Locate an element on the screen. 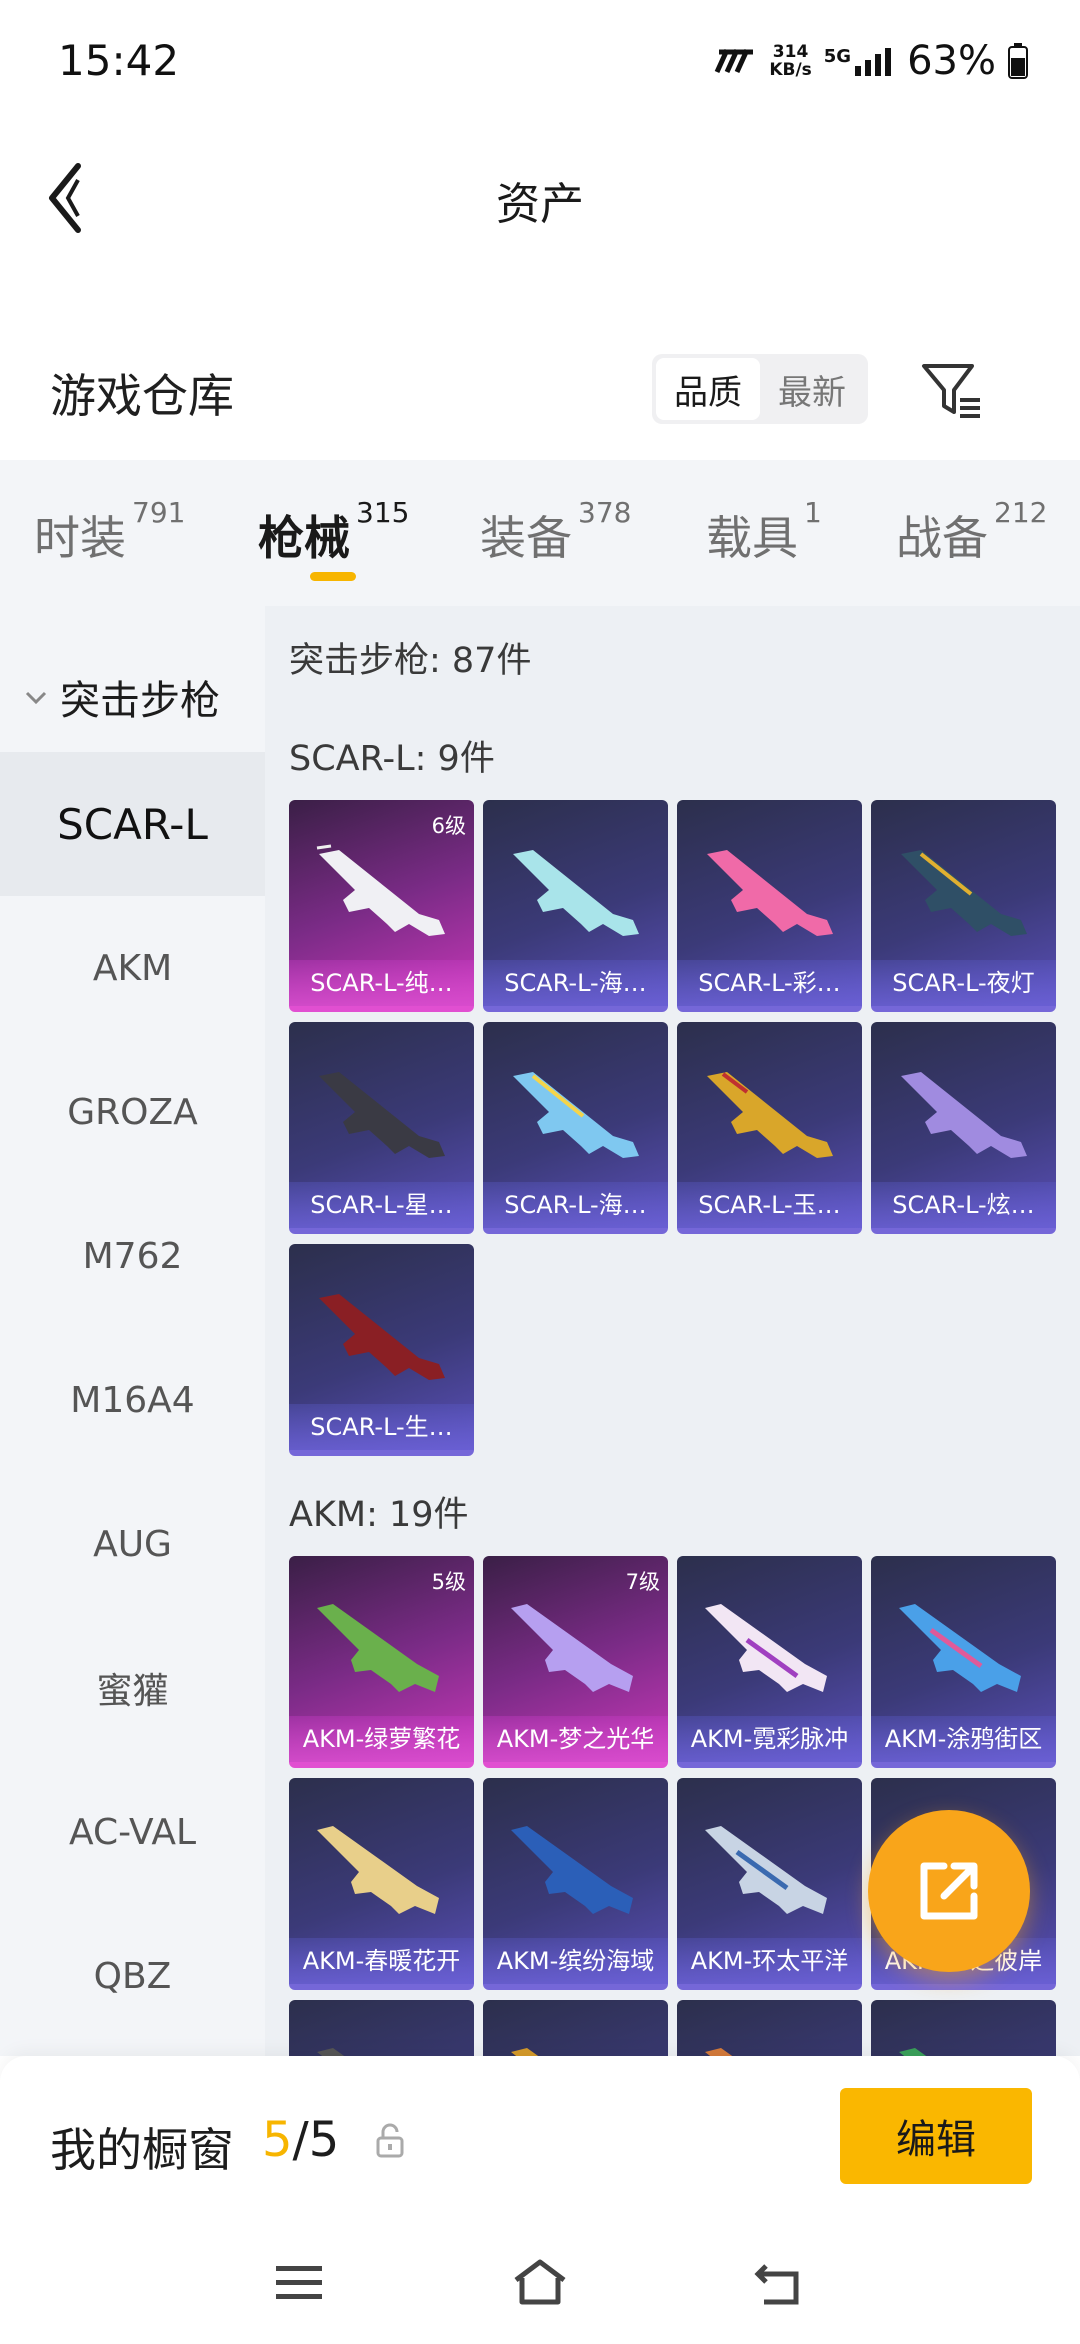 The width and height of the screenshot is (1080, 2344). top-header: 资产 is located at coordinates (540, 199).